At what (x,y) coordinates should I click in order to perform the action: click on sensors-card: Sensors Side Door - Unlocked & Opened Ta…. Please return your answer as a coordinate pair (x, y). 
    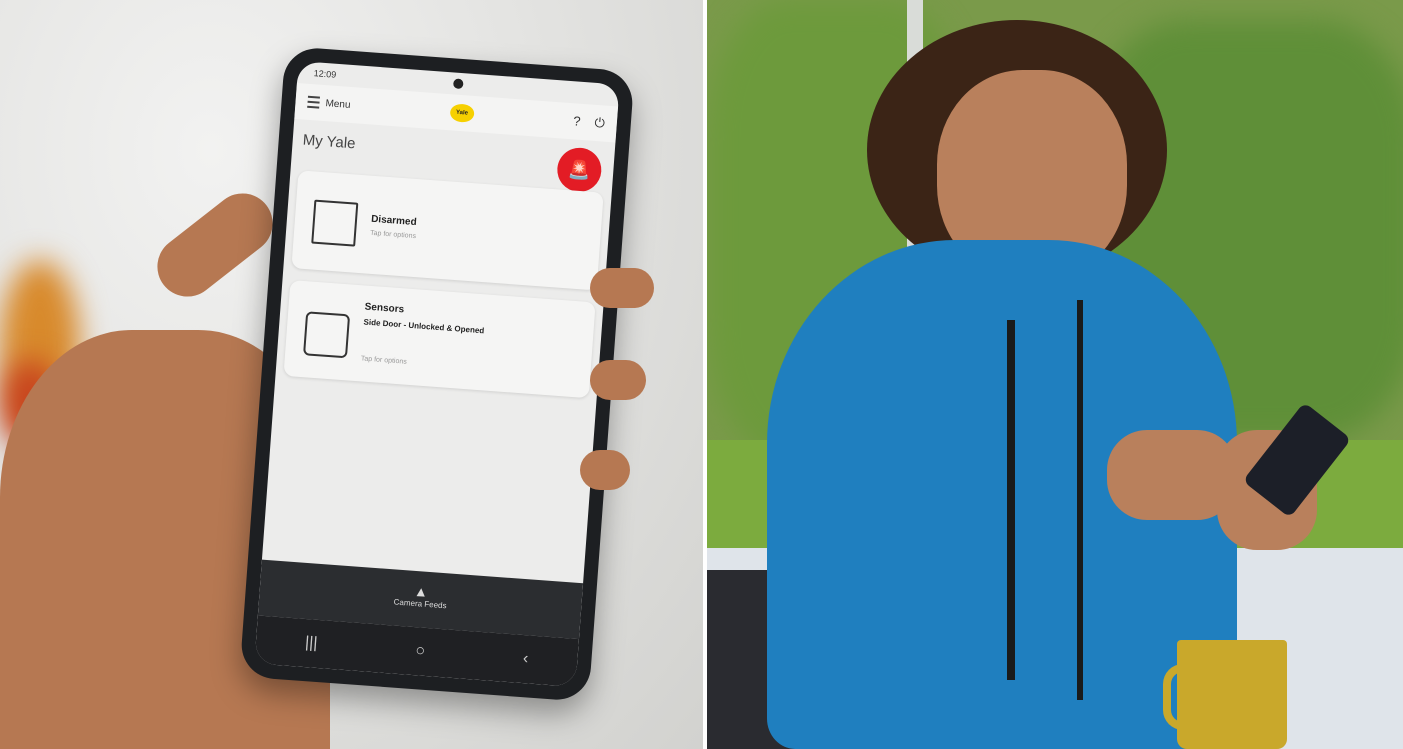
    Looking at the image, I should click on (439, 339).